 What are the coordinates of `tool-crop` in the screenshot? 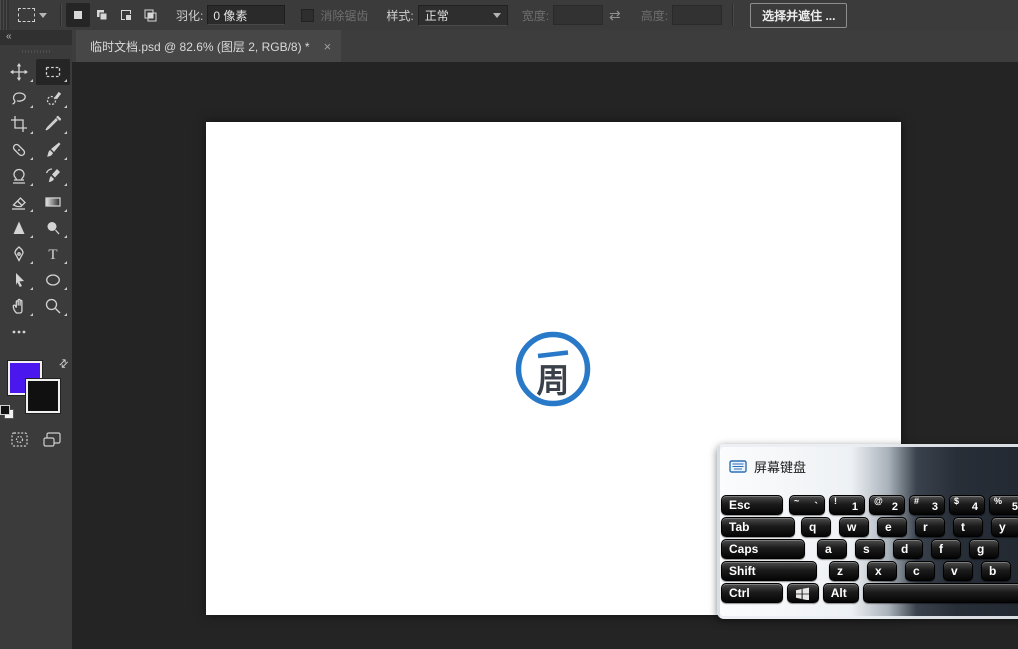 It's located at (19, 124).